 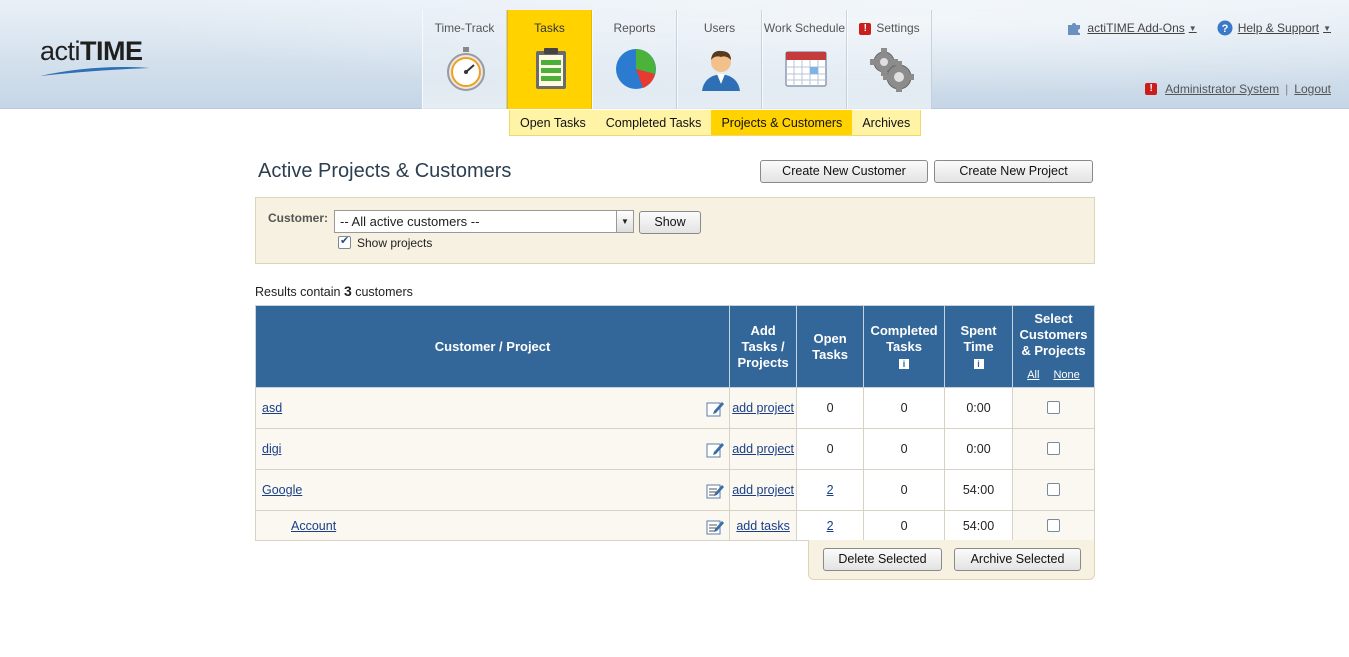 I want to click on col-completed-tasks: Completed Tasks i, so click(x=904, y=346).